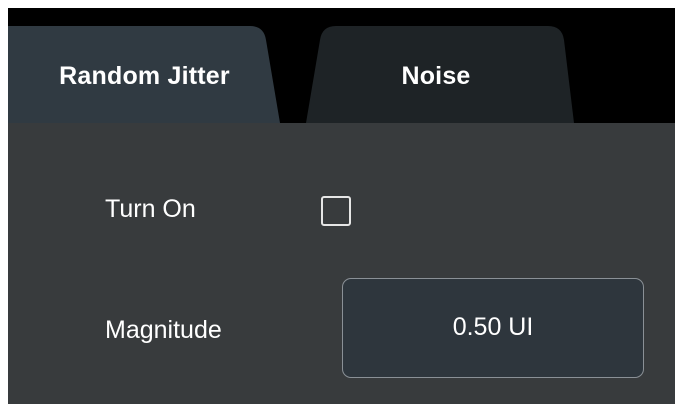 This screenshot has height=412, width=675. I want to click on turn-on-checkbox, so click(336, 211).